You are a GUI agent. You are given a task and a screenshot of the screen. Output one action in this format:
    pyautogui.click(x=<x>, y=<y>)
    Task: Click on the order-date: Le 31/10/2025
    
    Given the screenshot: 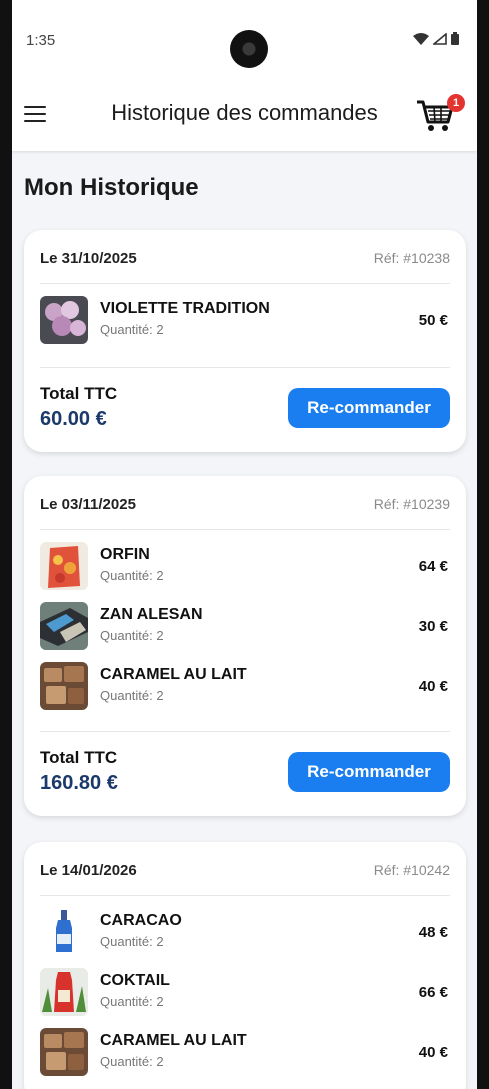 What is the action you would take?
    pyautogui.click(x=88, y=258)
    